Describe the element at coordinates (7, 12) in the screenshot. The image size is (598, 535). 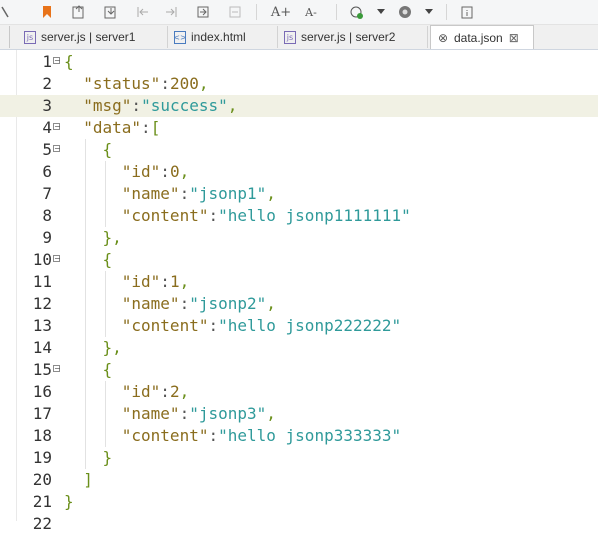
I see `wand-icon` at that location.